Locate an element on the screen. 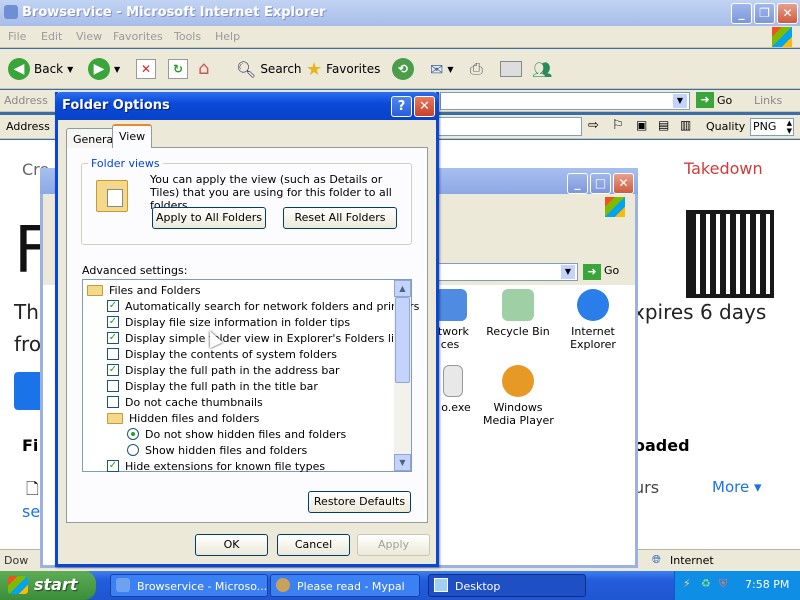  restore-button: ❐ is located at coordinates (764, 13).